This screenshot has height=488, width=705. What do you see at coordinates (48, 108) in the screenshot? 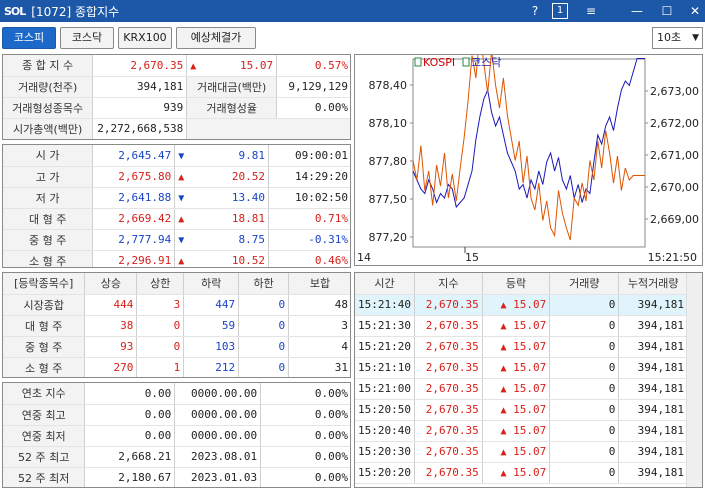
I see `traded-count-label: 거래형성종목수` at bounding box center [48, 108].